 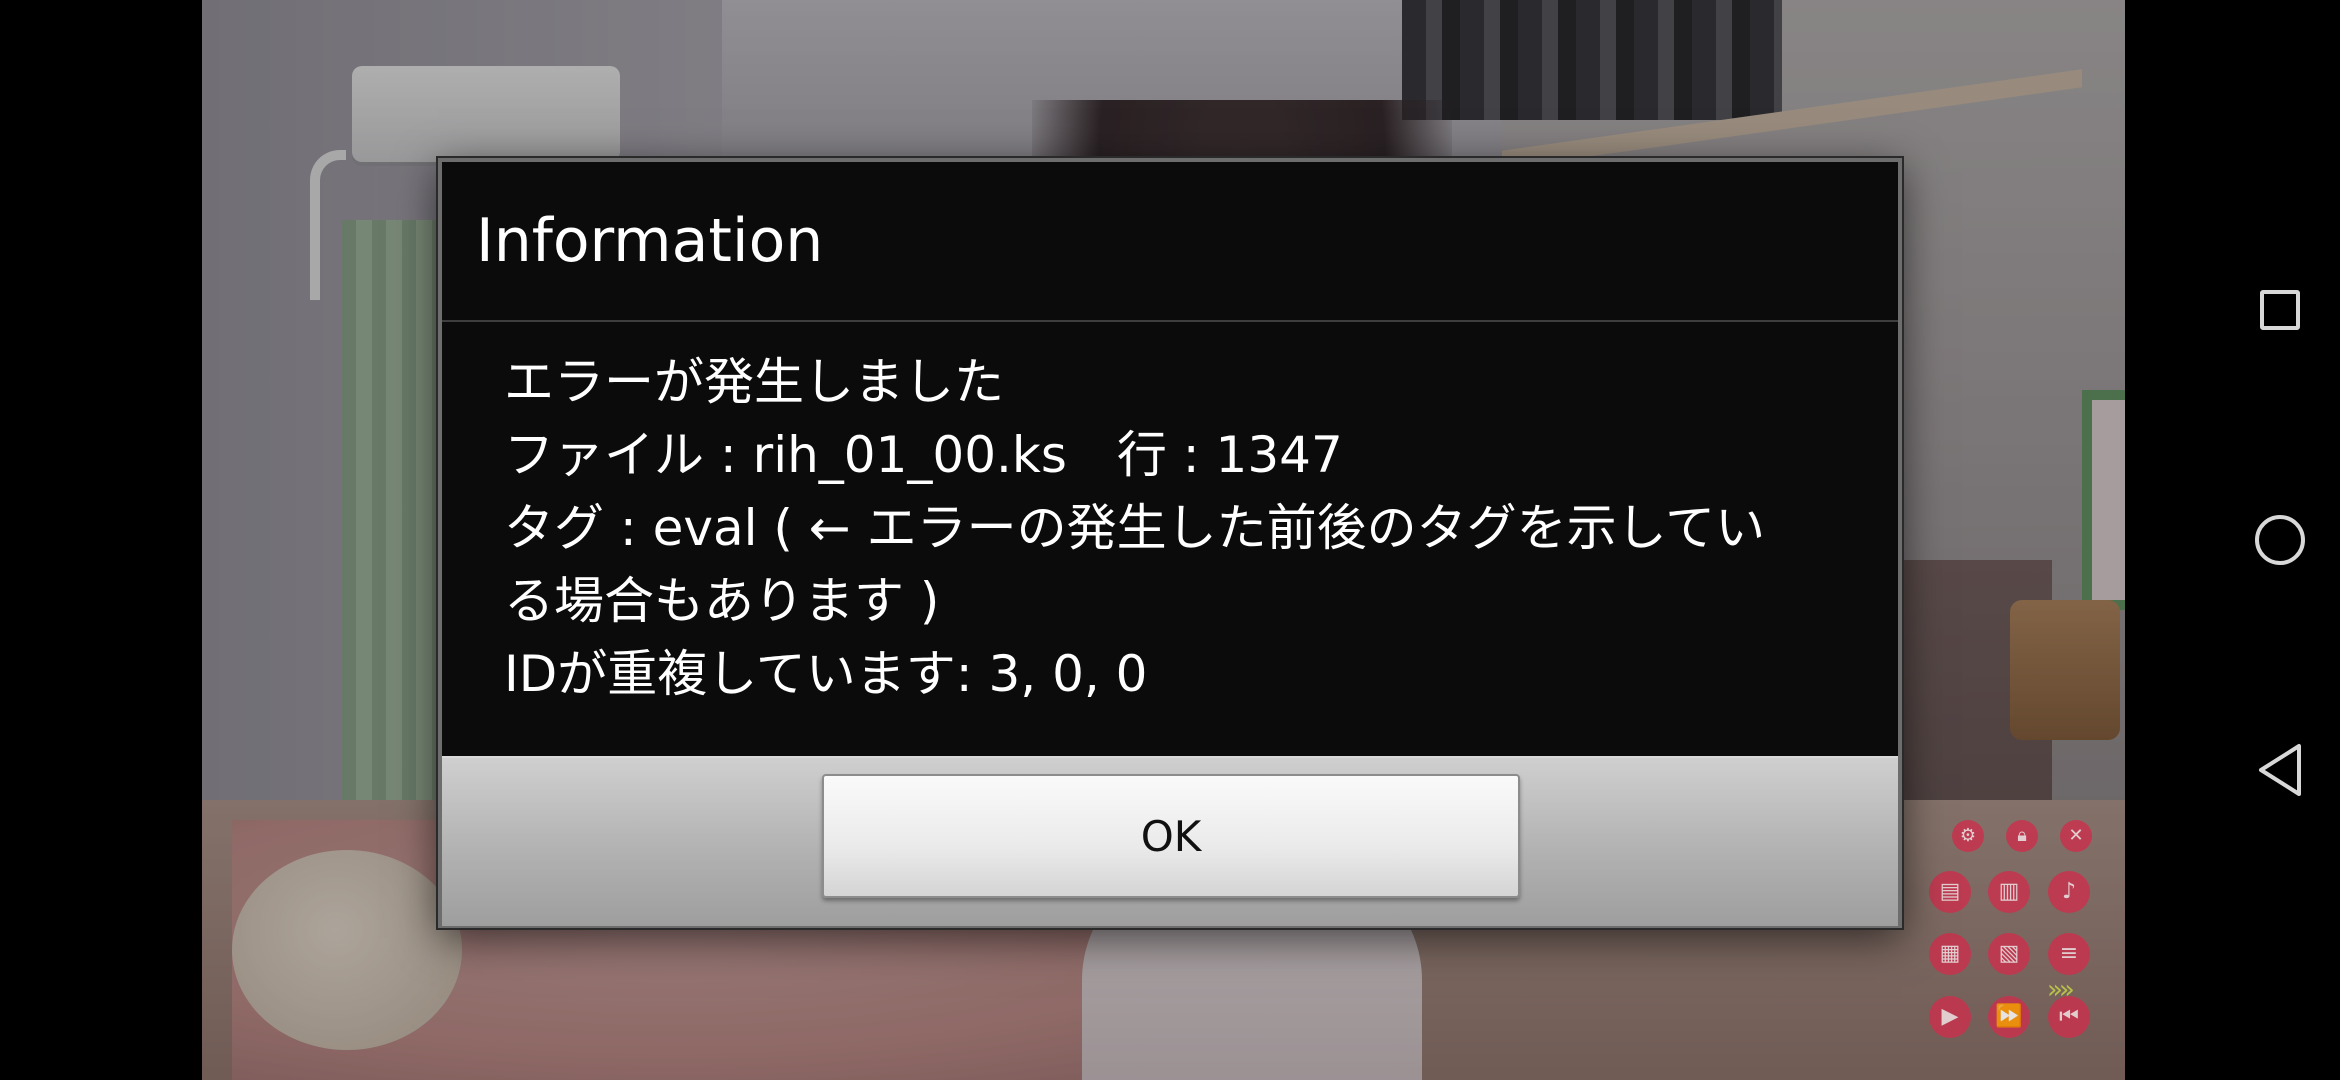 What do you see at coordinates (2069, 892) in the screenshot?
I see `voice-icon: ♪` at bounding box center [2069, 892].